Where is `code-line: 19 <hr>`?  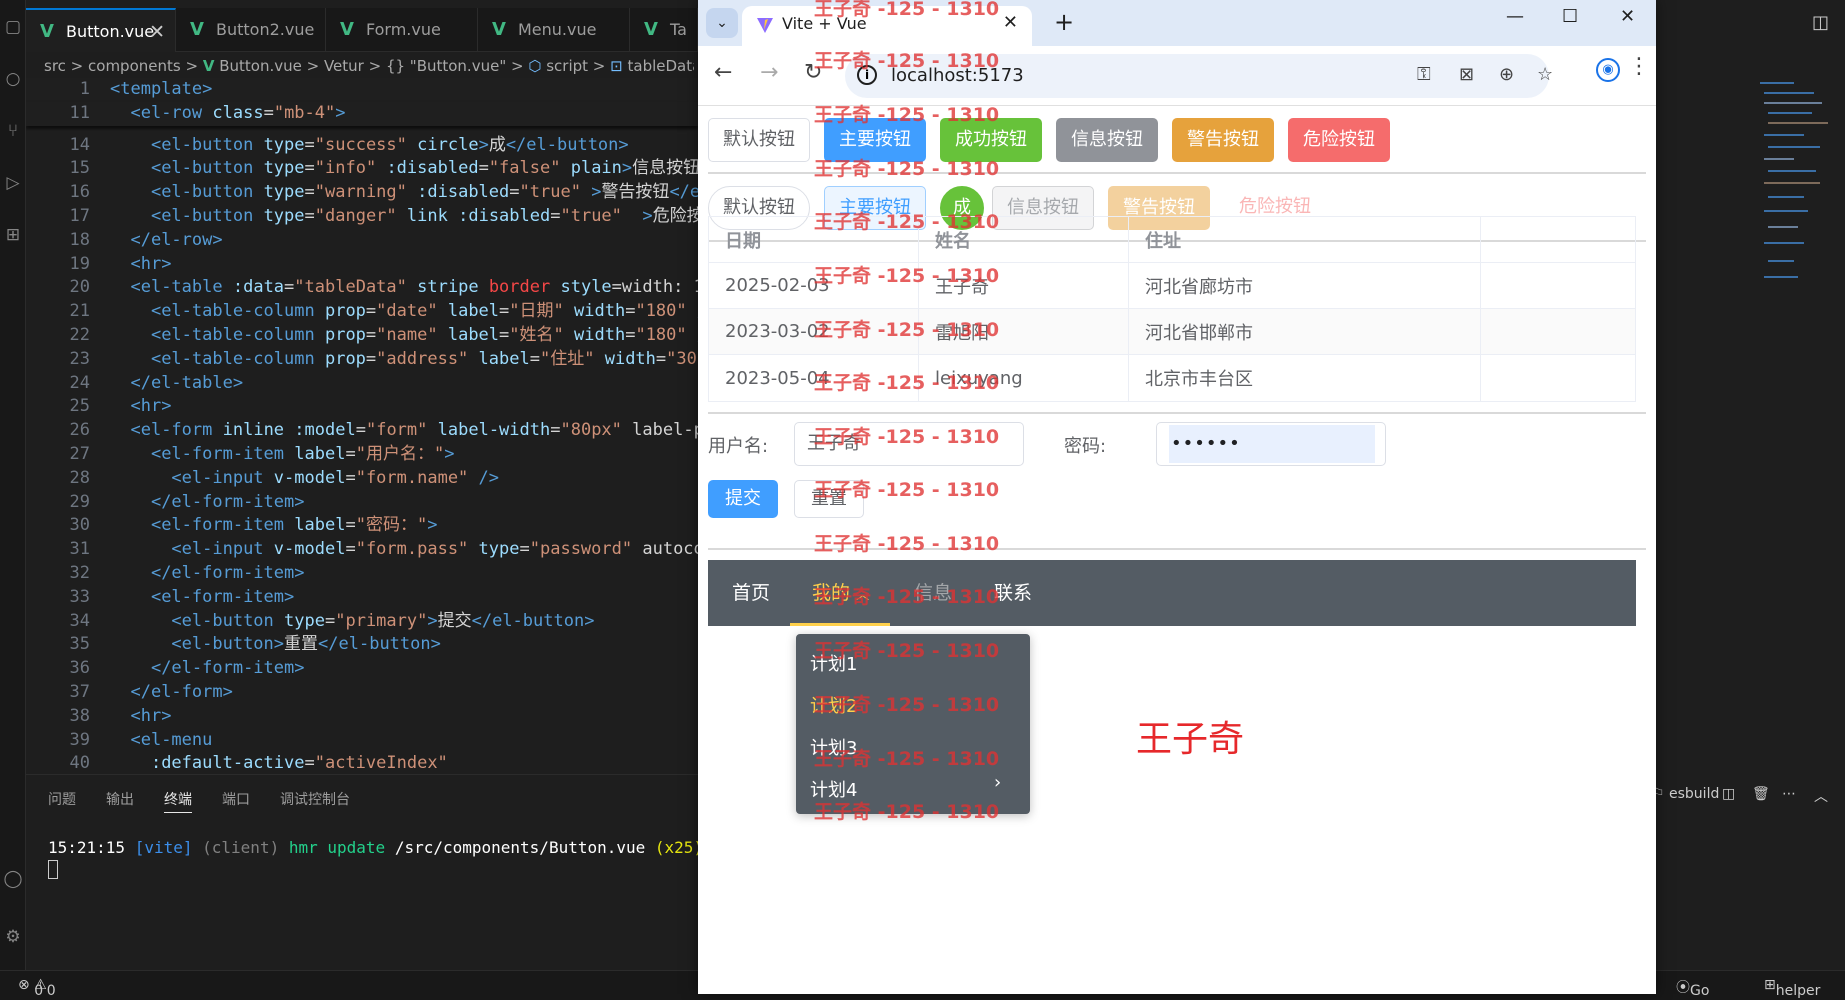
code-line: 19 <hr> is located at coordinates (362, 265).